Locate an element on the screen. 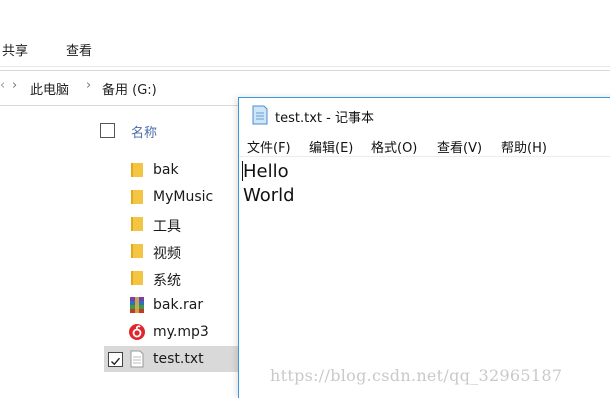 This screenshot has width=610, height=398. menu-format: 格式(O) is located at coordinates (394, 146).